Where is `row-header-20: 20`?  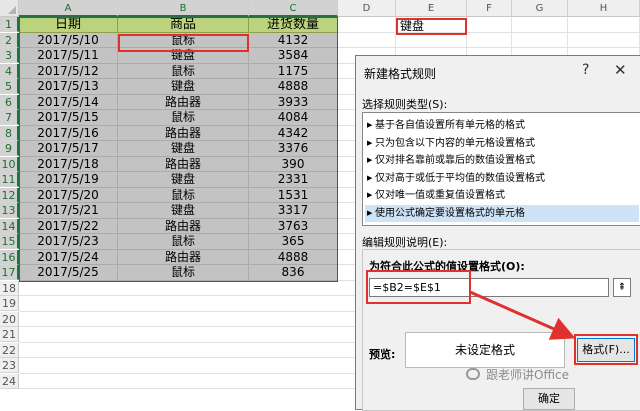
row-header-20: 20 is located at coordinates (9, 319).